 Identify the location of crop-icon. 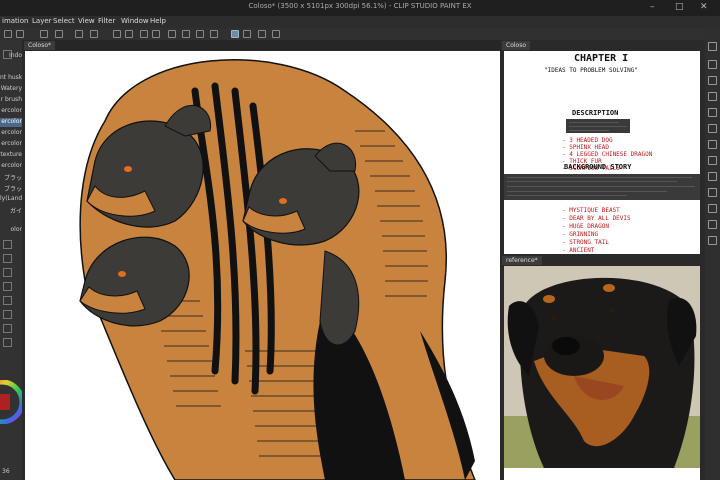
(200, 34).